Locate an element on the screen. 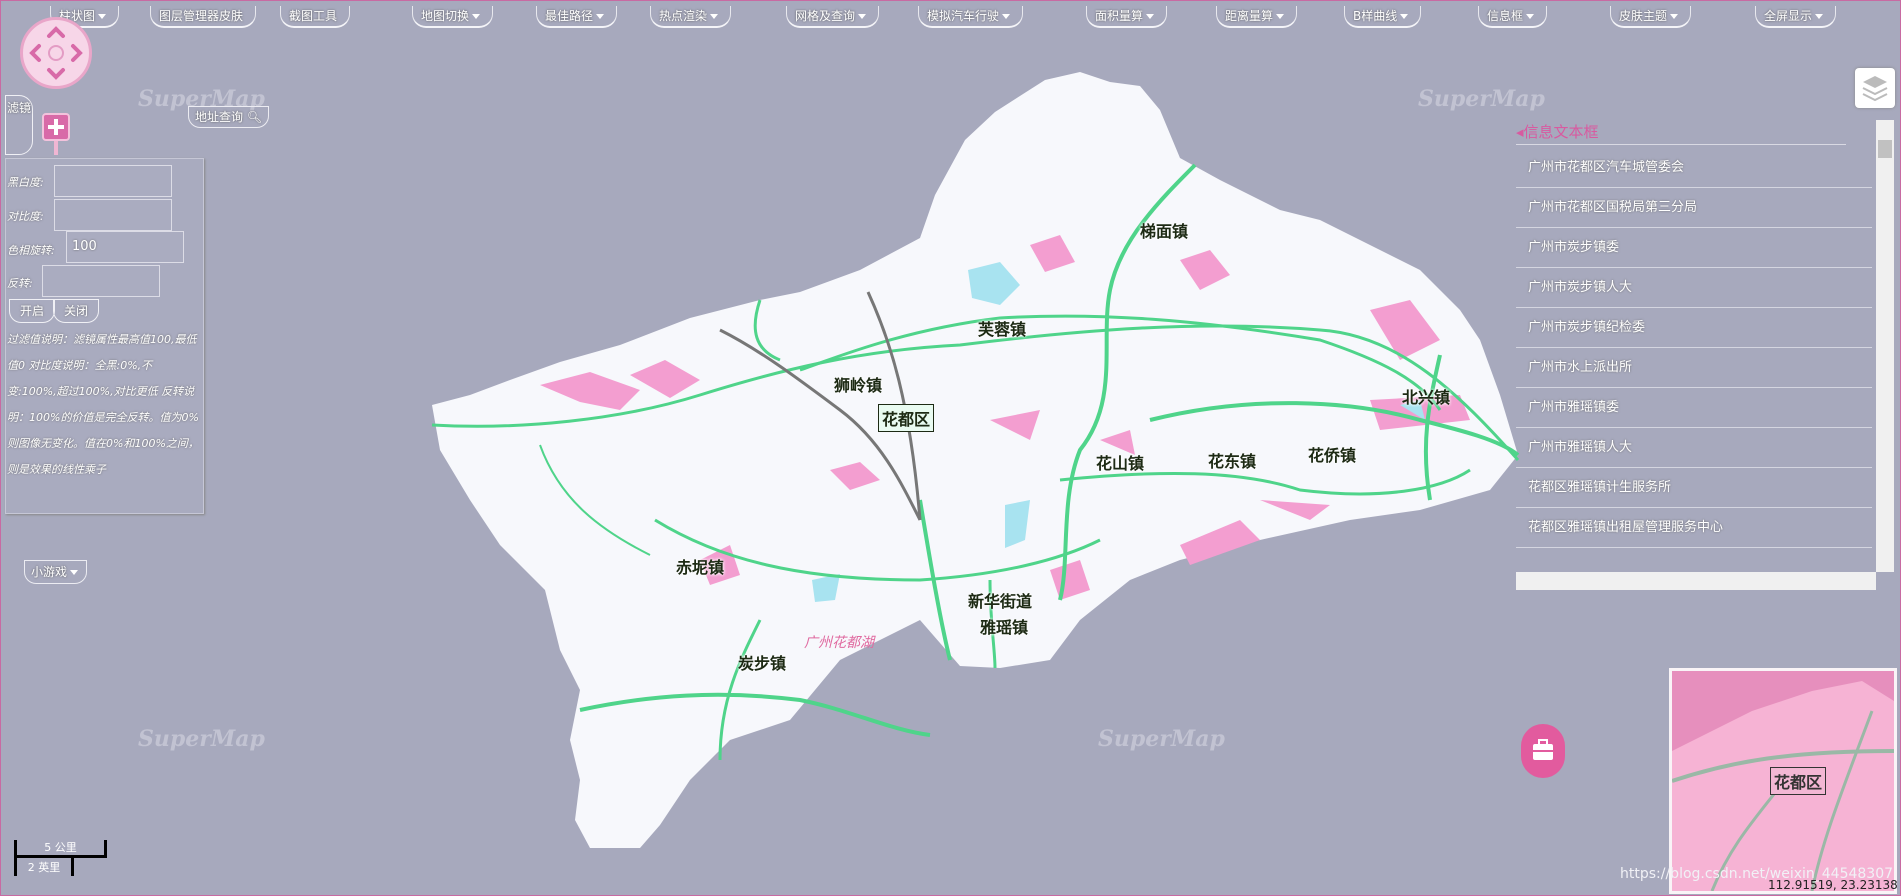 The width and height of the screenshot is (1901, 896). vertical-scrollbar is located at coordinates (1885, 346).